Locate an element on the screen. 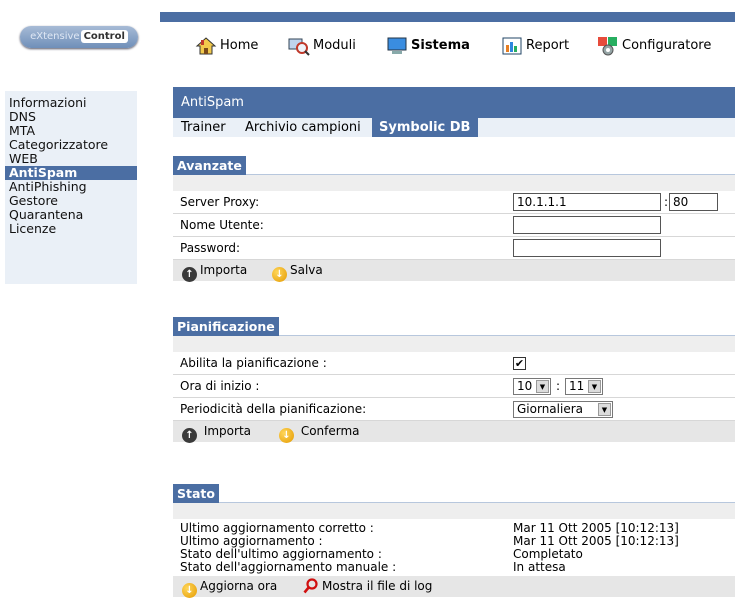  periodicity-value: Giornaliera is located at coordinates (550, 409).